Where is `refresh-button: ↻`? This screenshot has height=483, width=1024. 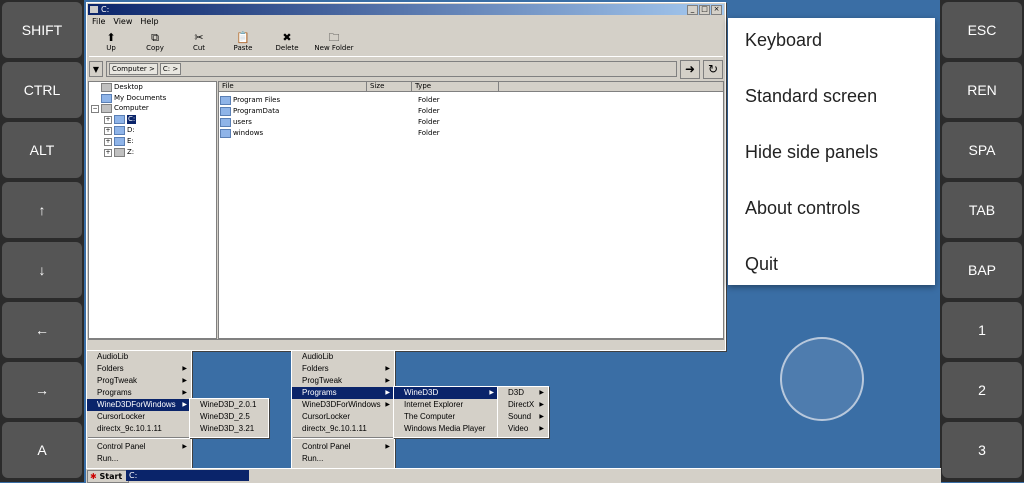
refresh-button: ↻ is located at coordinates (713, 69).